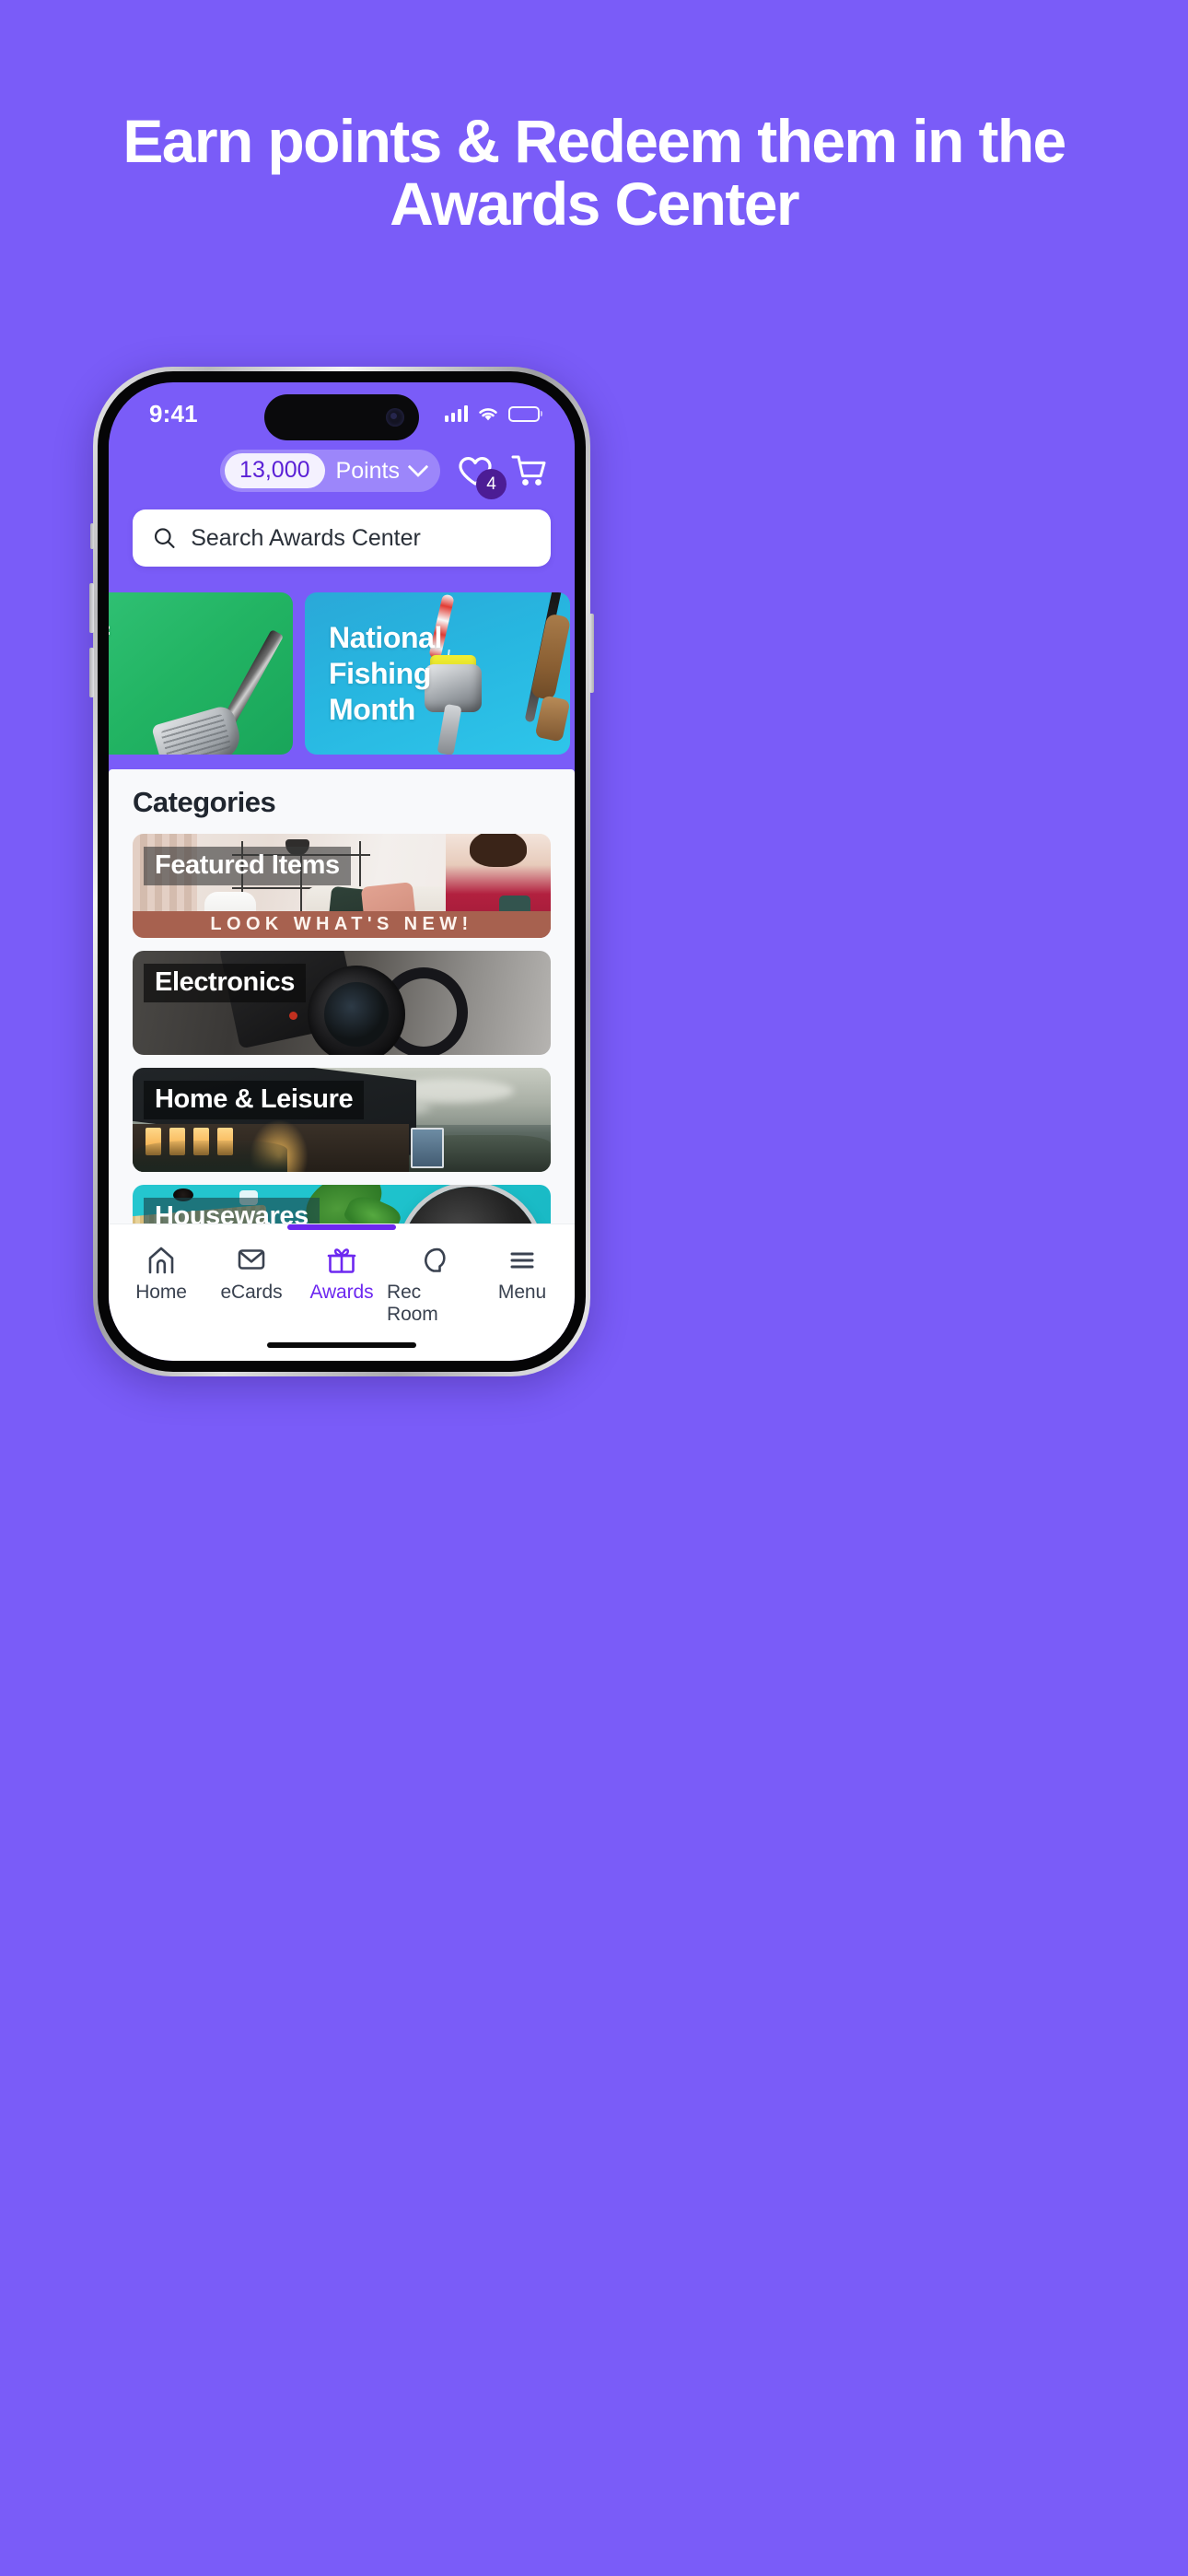 This screenshot has height=2576, width=1188. What do you see at coordinates (164, 538) in the screenshot?
I see `search-icon` at bounding box center [164, 538].